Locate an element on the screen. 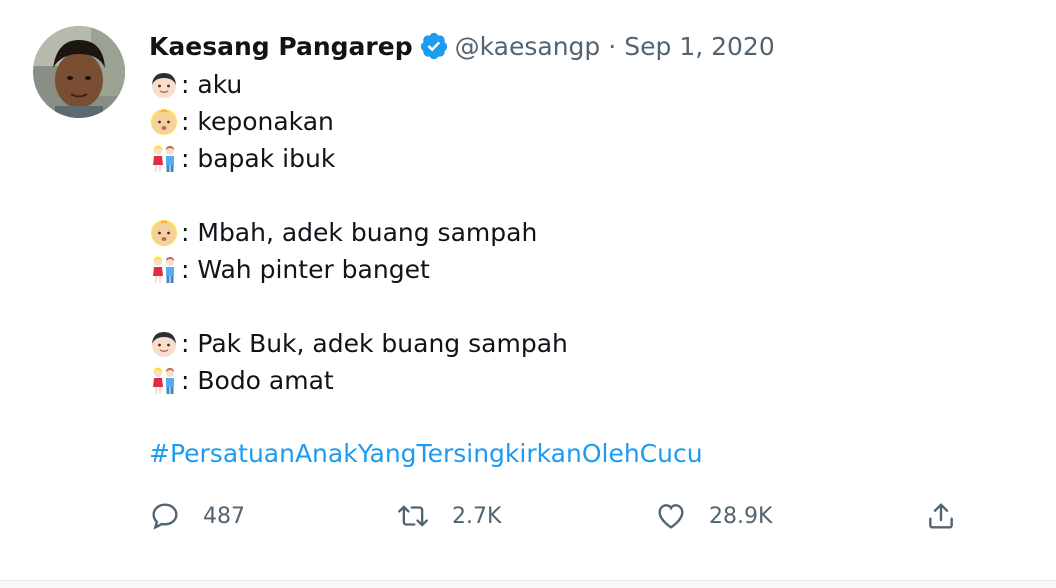 This screenshot has height=588, width=1056. share-button is located at coordinates (941, 516).